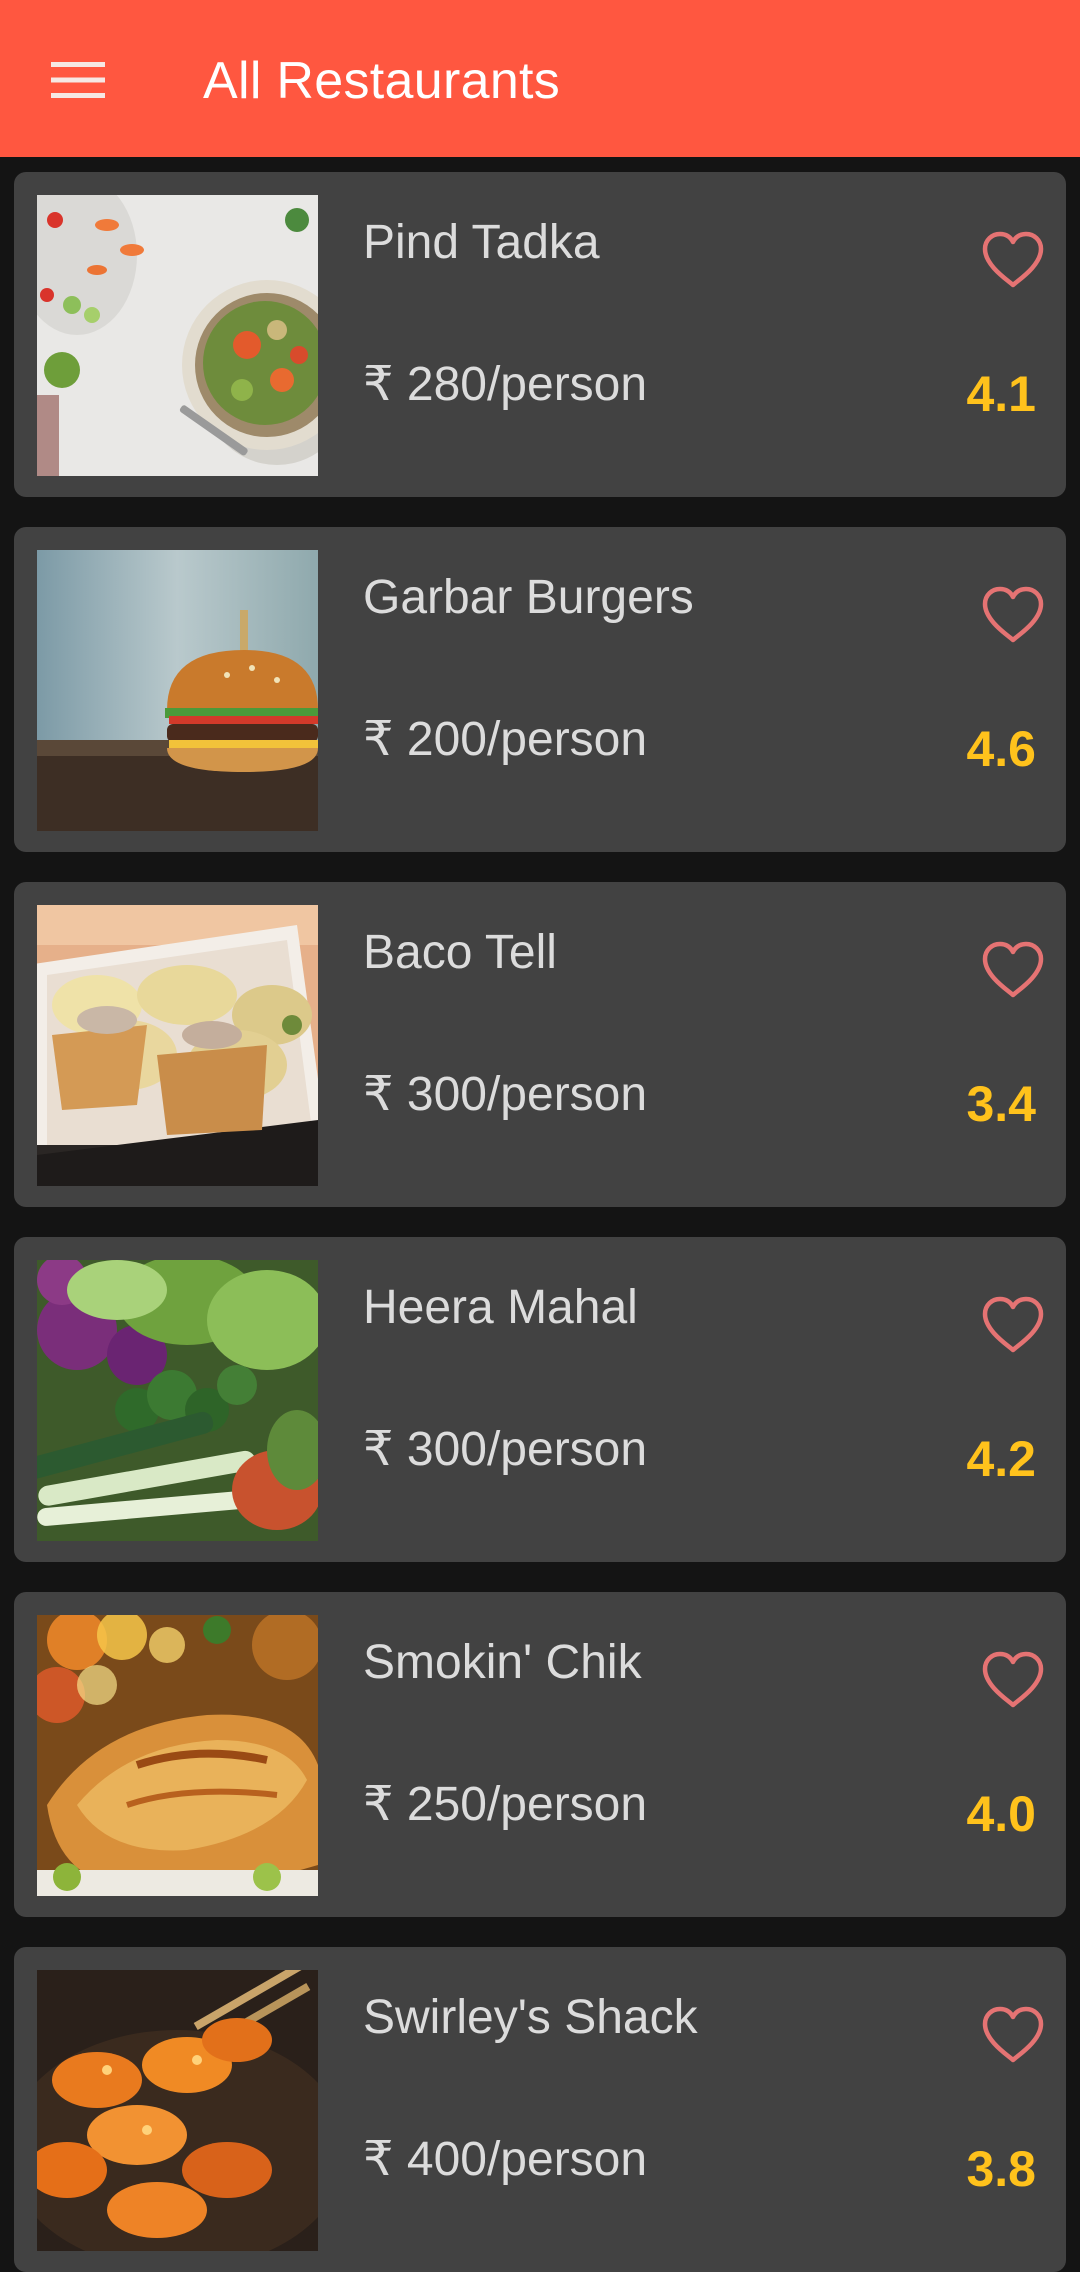 This screenshot has height=2272, width=1080. I want to click on restaurant-rating: 4.6, so click(1001, 749).